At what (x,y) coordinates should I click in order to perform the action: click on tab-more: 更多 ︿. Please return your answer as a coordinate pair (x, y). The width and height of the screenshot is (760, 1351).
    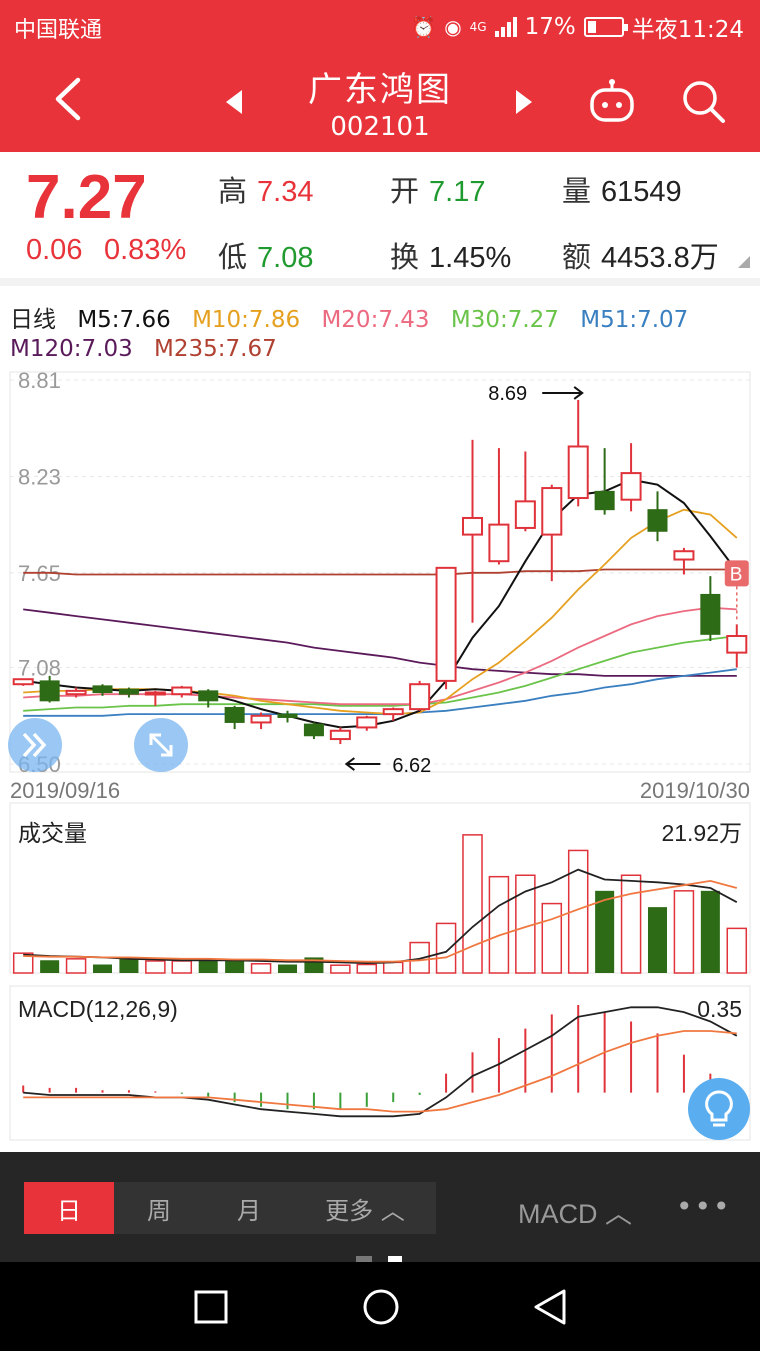
    Looking at the image, I should click on (365, 1208).